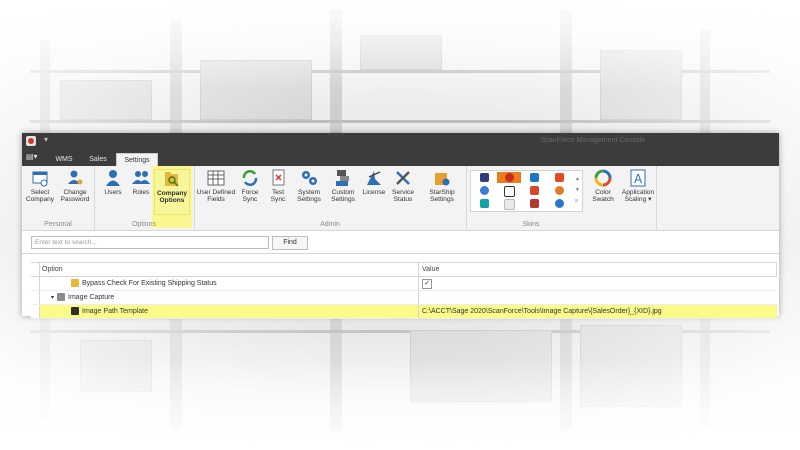 The height and width of the screenshot is (450, 800). What do you see at coordinates (75, 283) in the screenshot?
I see `option-icon` at bounding box center [75, 283].